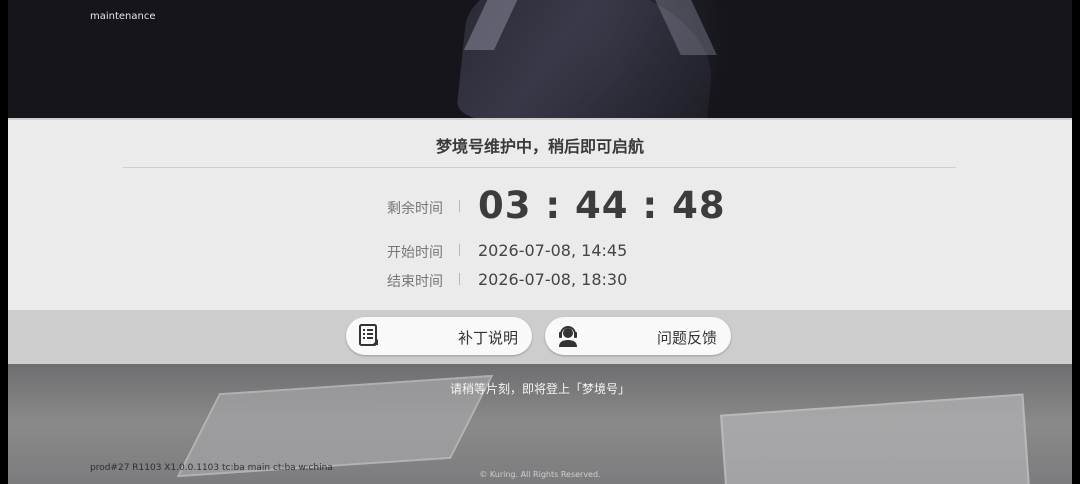 The width and height of the screenshot is (1080, 484). I want to click on loading-status-text: 请稍等片刻，即将登上「梦境号」, so click(539, 389).